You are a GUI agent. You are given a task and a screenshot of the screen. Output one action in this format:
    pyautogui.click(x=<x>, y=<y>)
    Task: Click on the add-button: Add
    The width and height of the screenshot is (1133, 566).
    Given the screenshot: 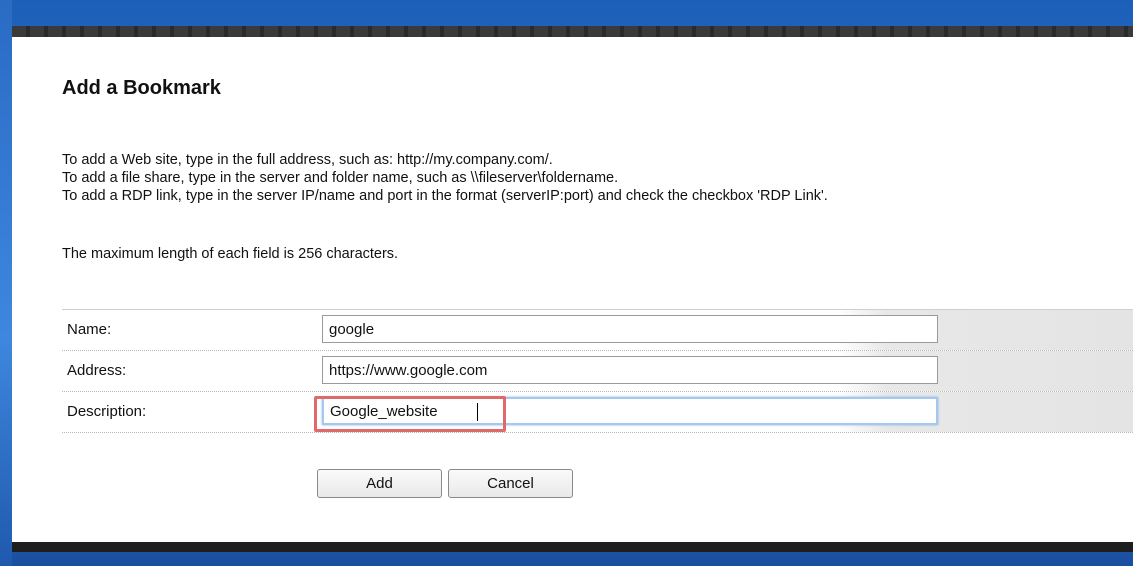 What is the action you would take?
    pyautogui.click(x=379, y=483)
    